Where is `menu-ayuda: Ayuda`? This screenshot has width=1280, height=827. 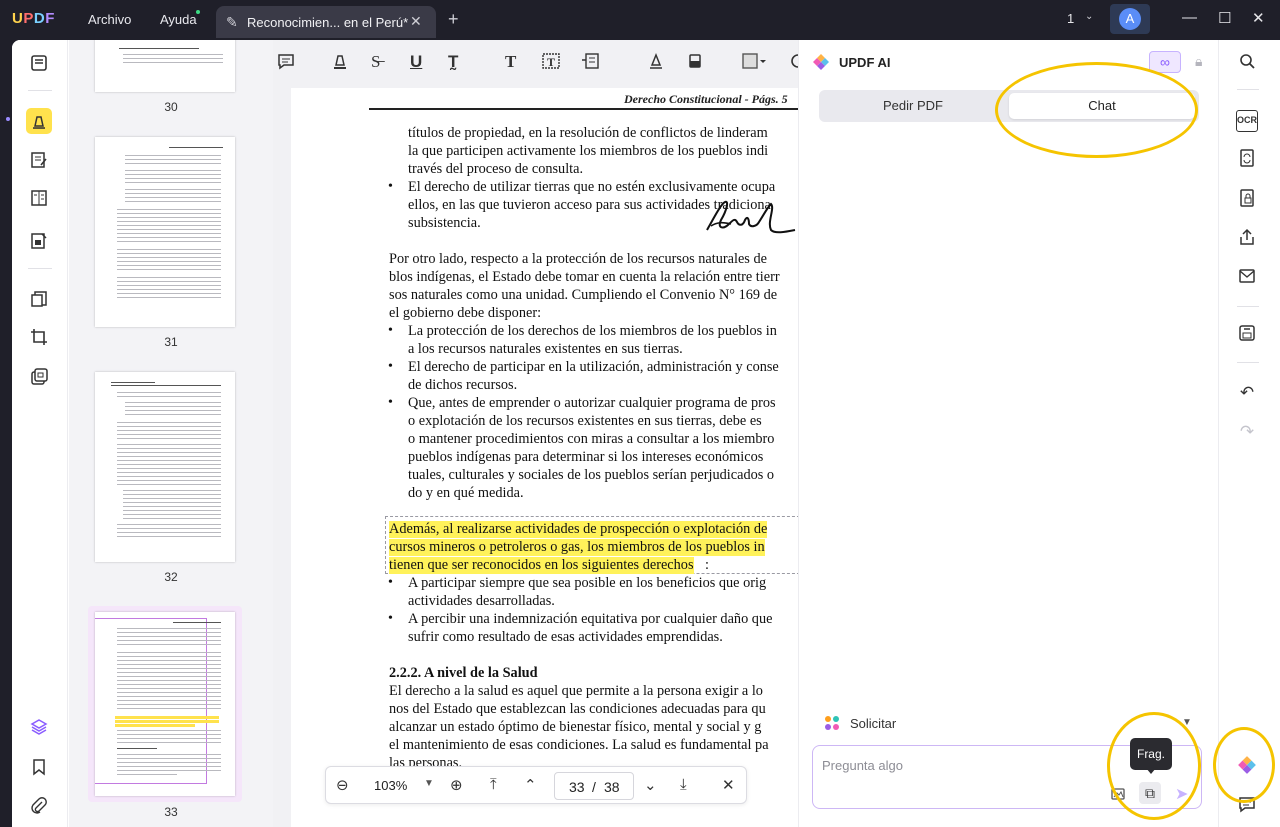 menu-ayuda: Ayuda is located at coordinates (178, 19).